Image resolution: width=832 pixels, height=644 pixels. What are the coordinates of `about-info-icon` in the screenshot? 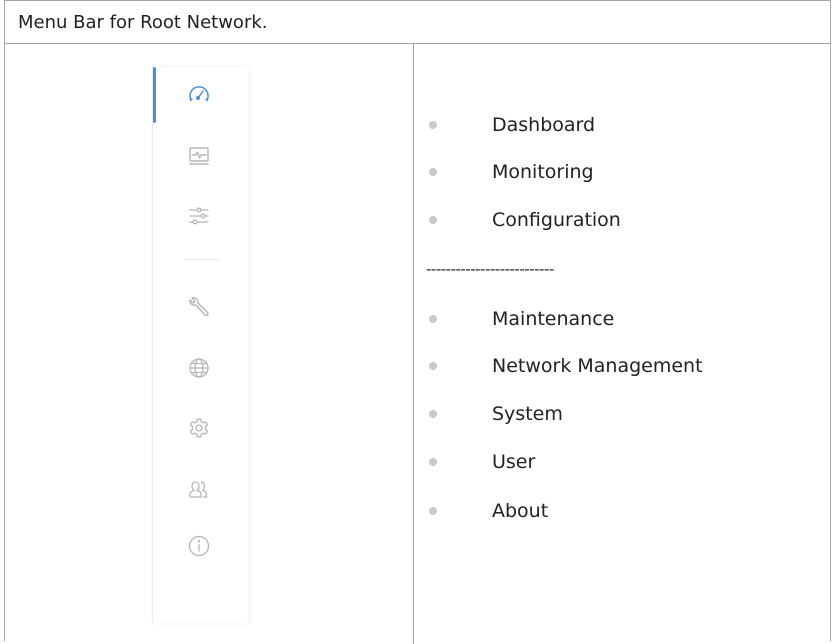 It's located at (199, 546).